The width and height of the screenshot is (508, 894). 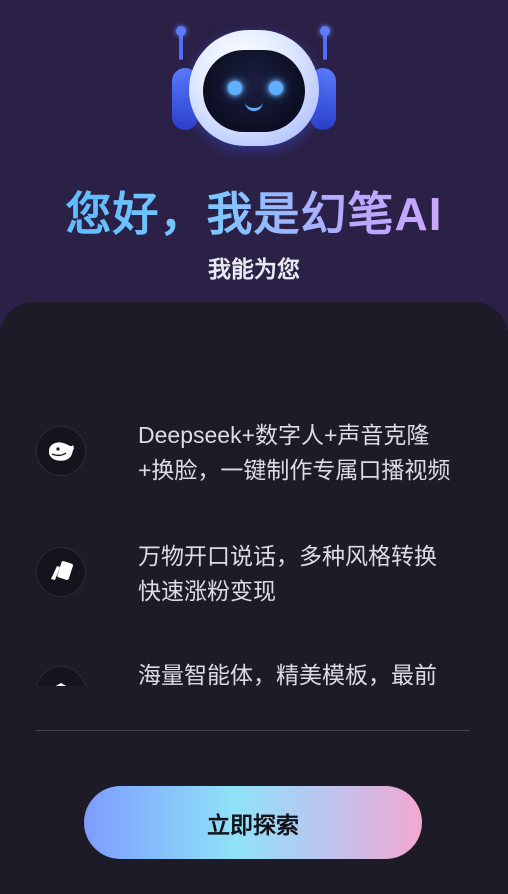 I want to click on agent-icon, so click(x=61, y=676).